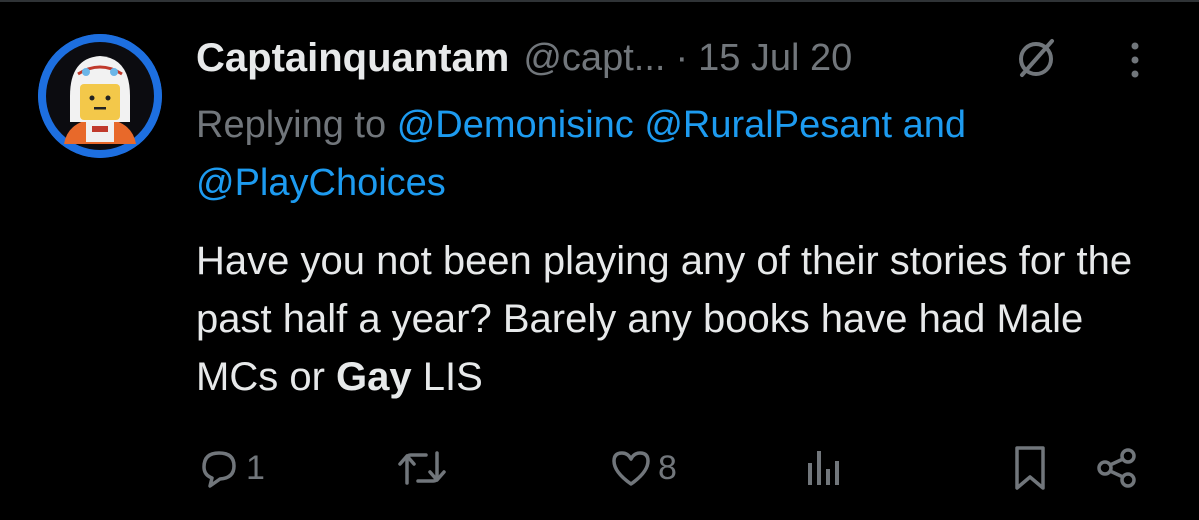 Image resolution: width=1199 pixels, height=520 pixels. What do you see at coordinates (631, 468) in the screenshot?
I see `heart-icon` at bounding box center [631, 468].